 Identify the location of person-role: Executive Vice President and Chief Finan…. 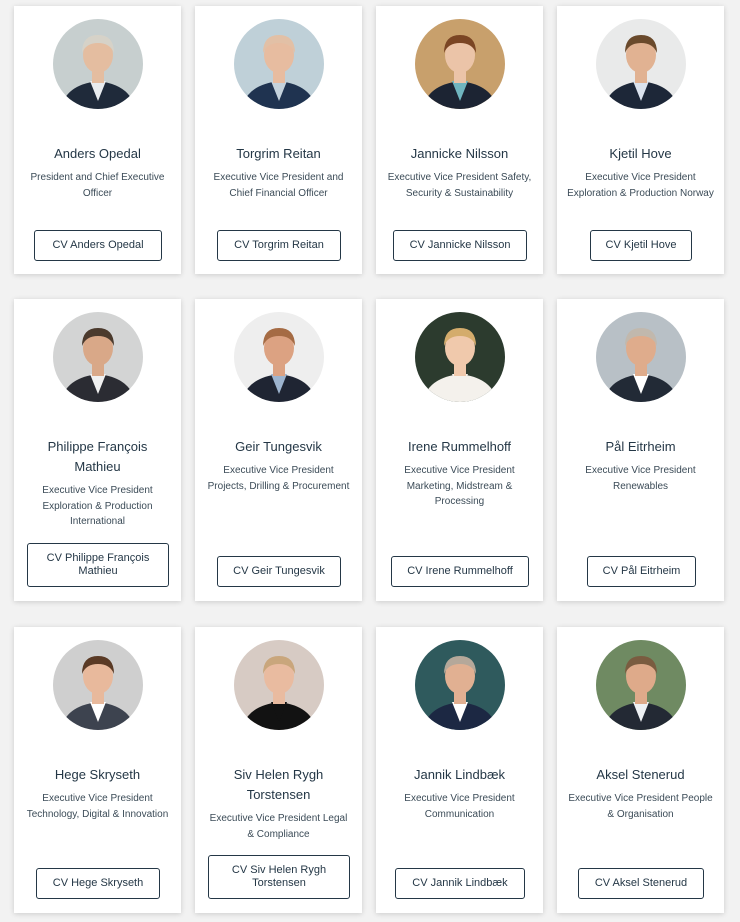
(278, 185).